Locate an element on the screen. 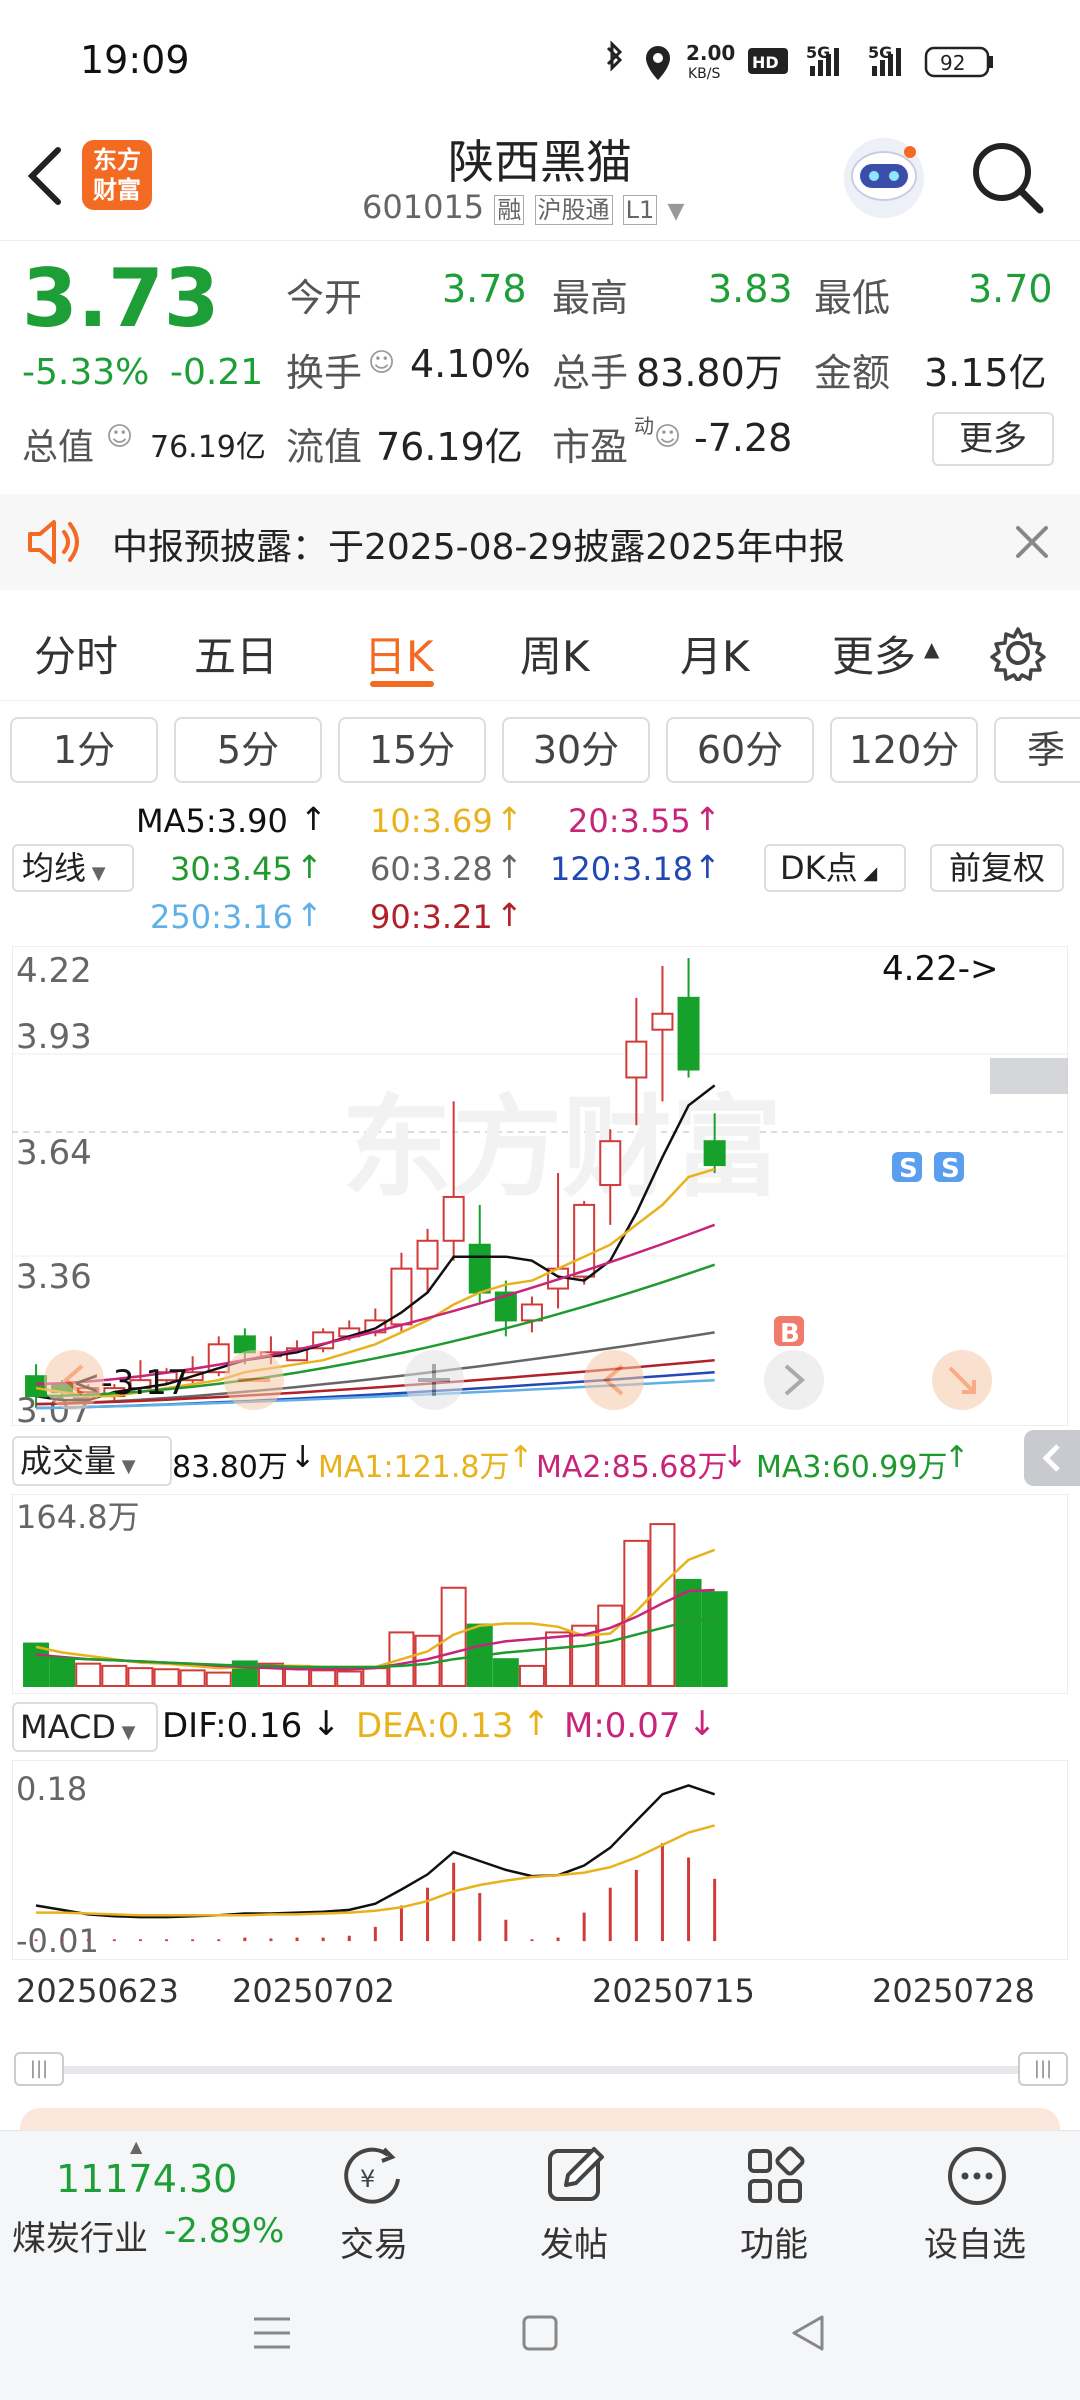 The image size is (1080, 2400). macd-selector: MACD ▼ is located at coordinates (85, 1727).